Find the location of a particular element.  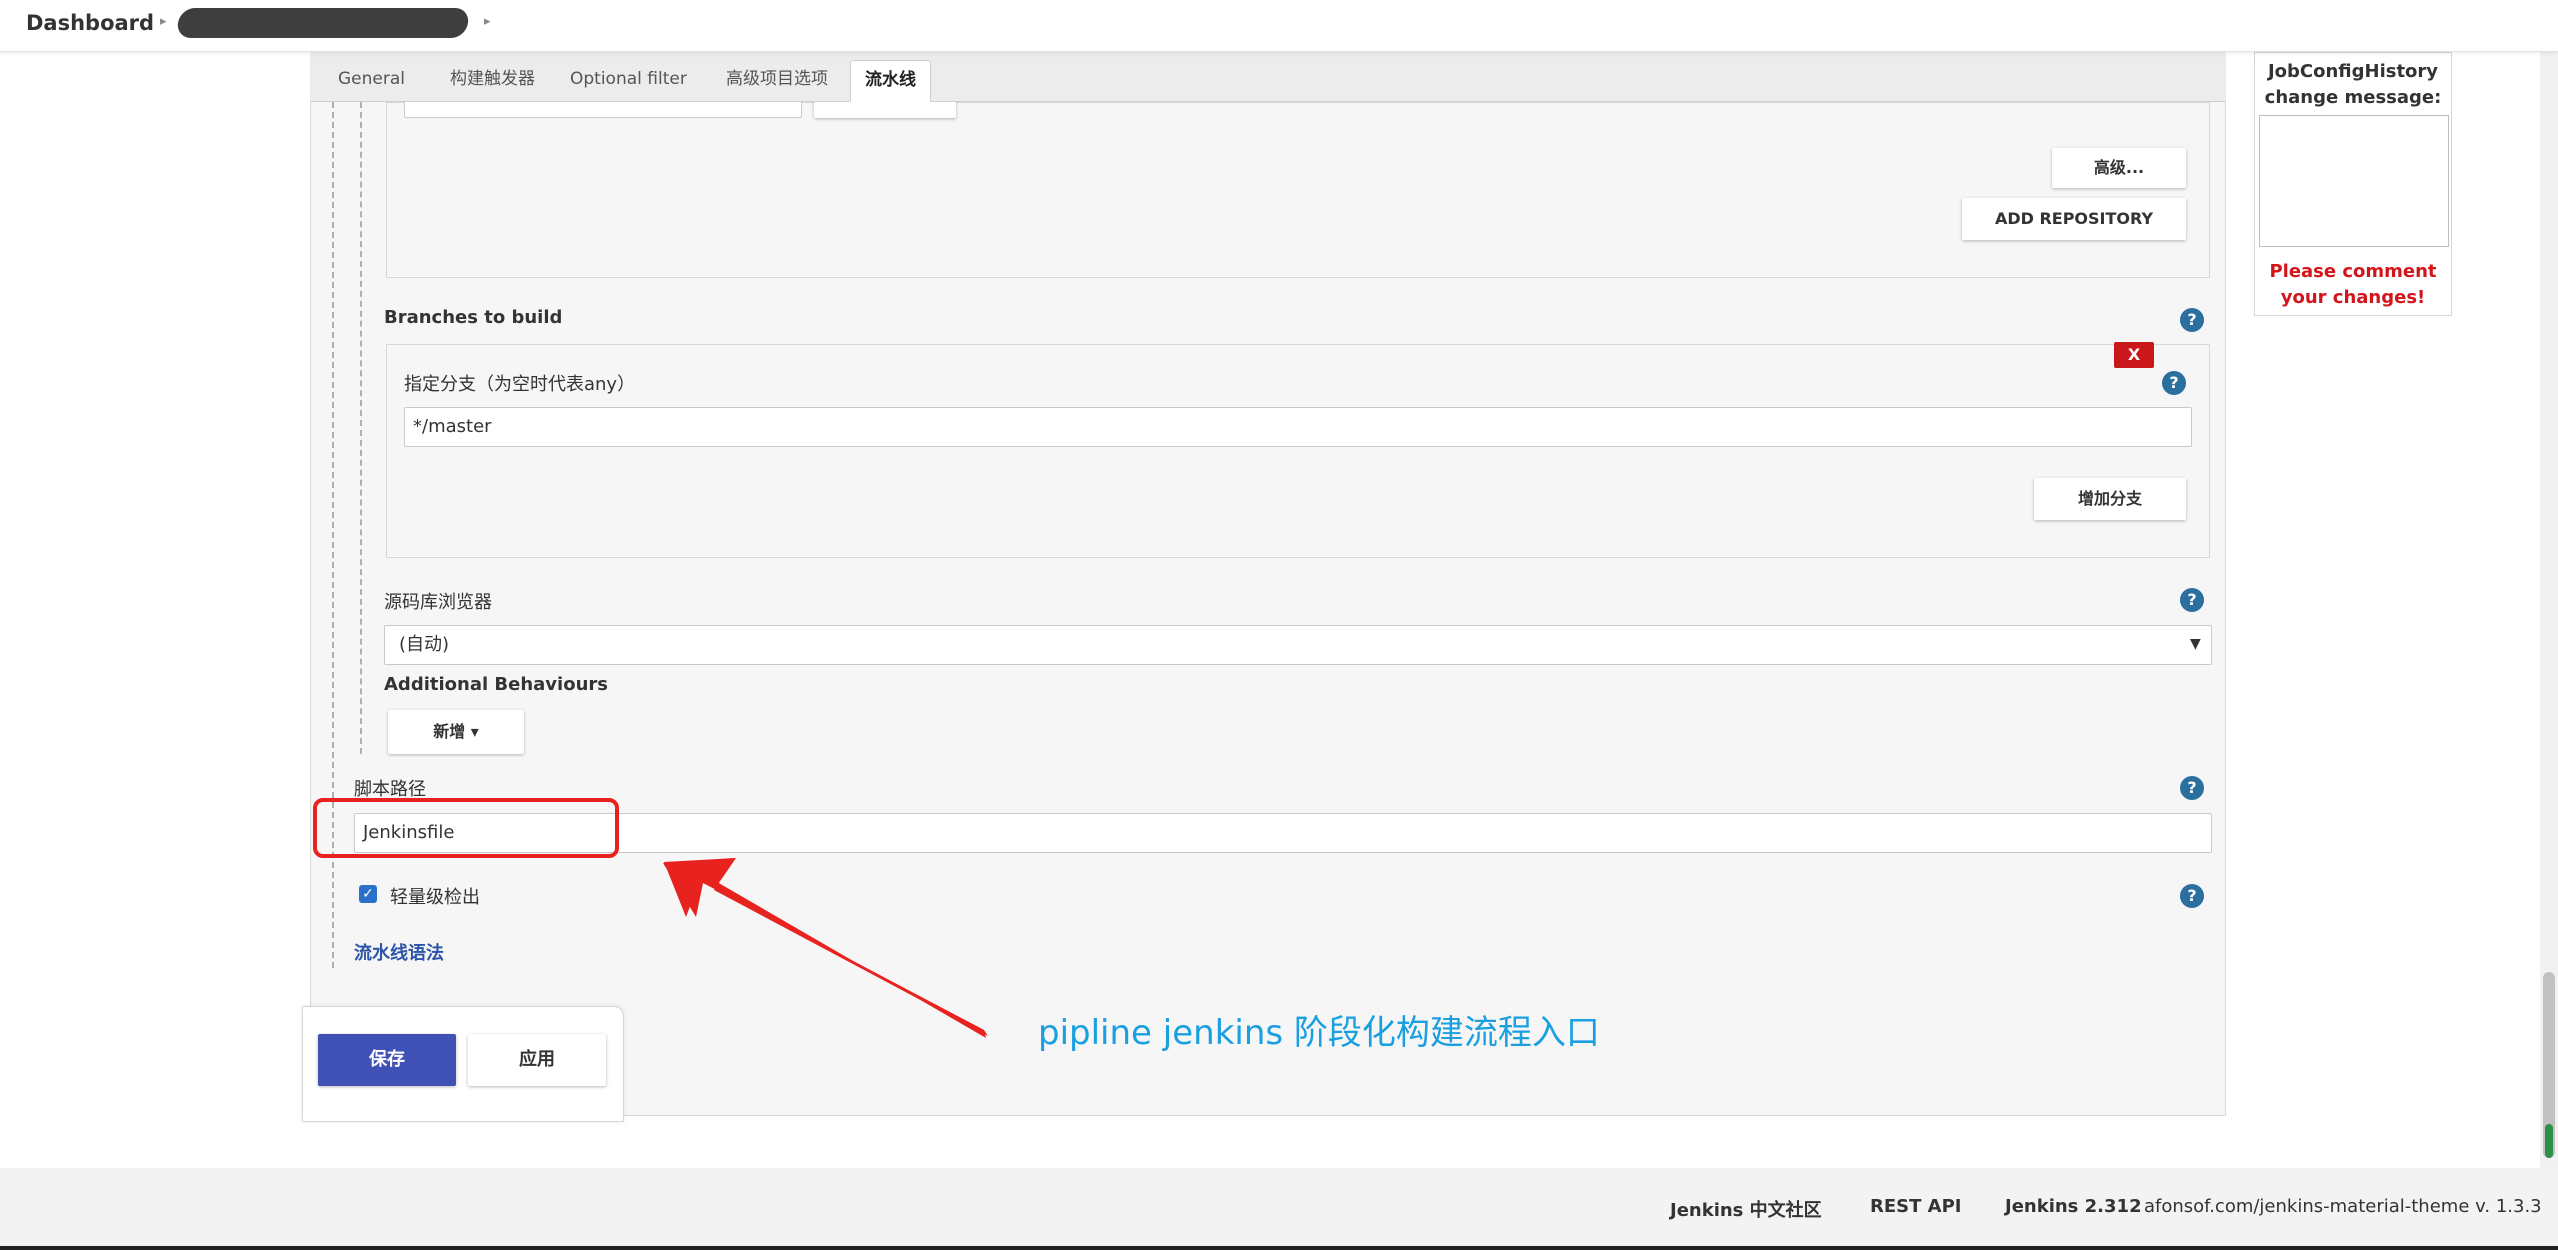

repository-section is located at coordinates (1298, 190).